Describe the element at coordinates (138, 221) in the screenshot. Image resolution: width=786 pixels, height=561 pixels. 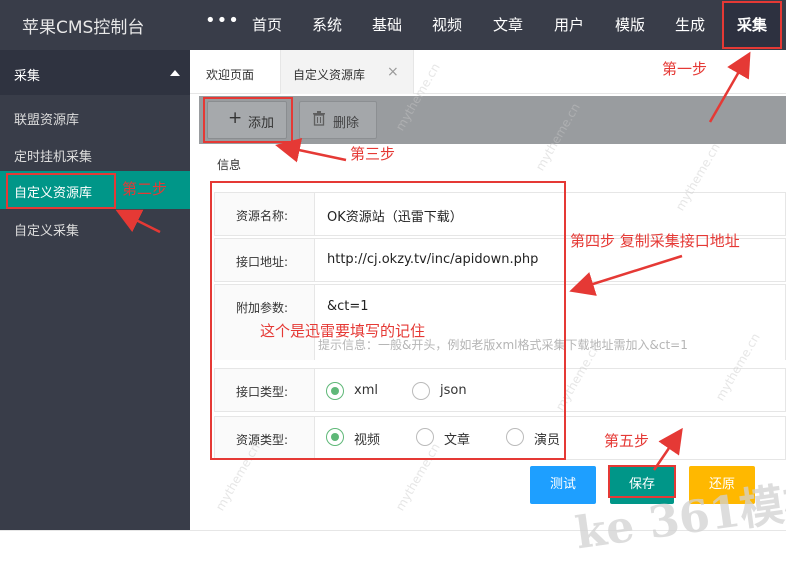
I see `arrow-step2` at that location.